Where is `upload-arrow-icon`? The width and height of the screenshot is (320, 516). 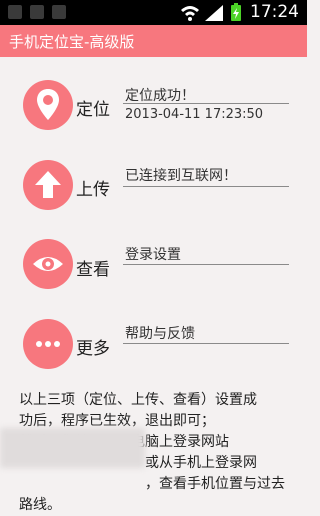
upload-arrow-icon is located at coordinates (48, 184).